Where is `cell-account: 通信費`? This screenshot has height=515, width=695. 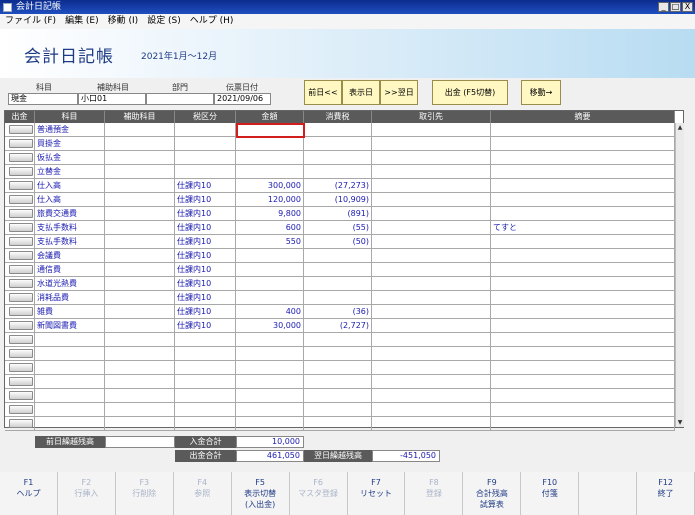 cell-account: 通信費 is located at coordinates (70, 270).